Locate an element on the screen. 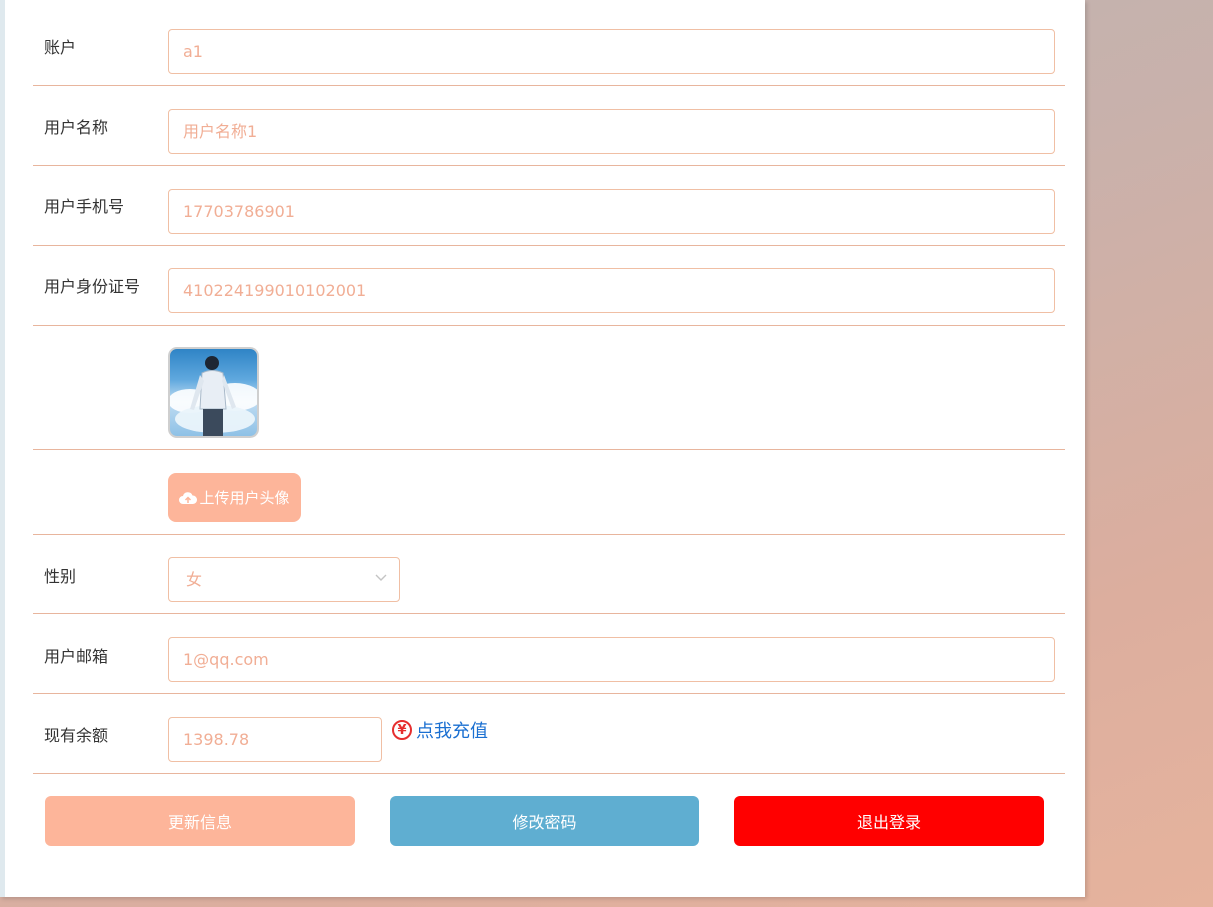 The width and height of the screenshot is (1213, 907). id-number-row: 用户身份证号 410224199010102001 is located at coordinates (549, 286).